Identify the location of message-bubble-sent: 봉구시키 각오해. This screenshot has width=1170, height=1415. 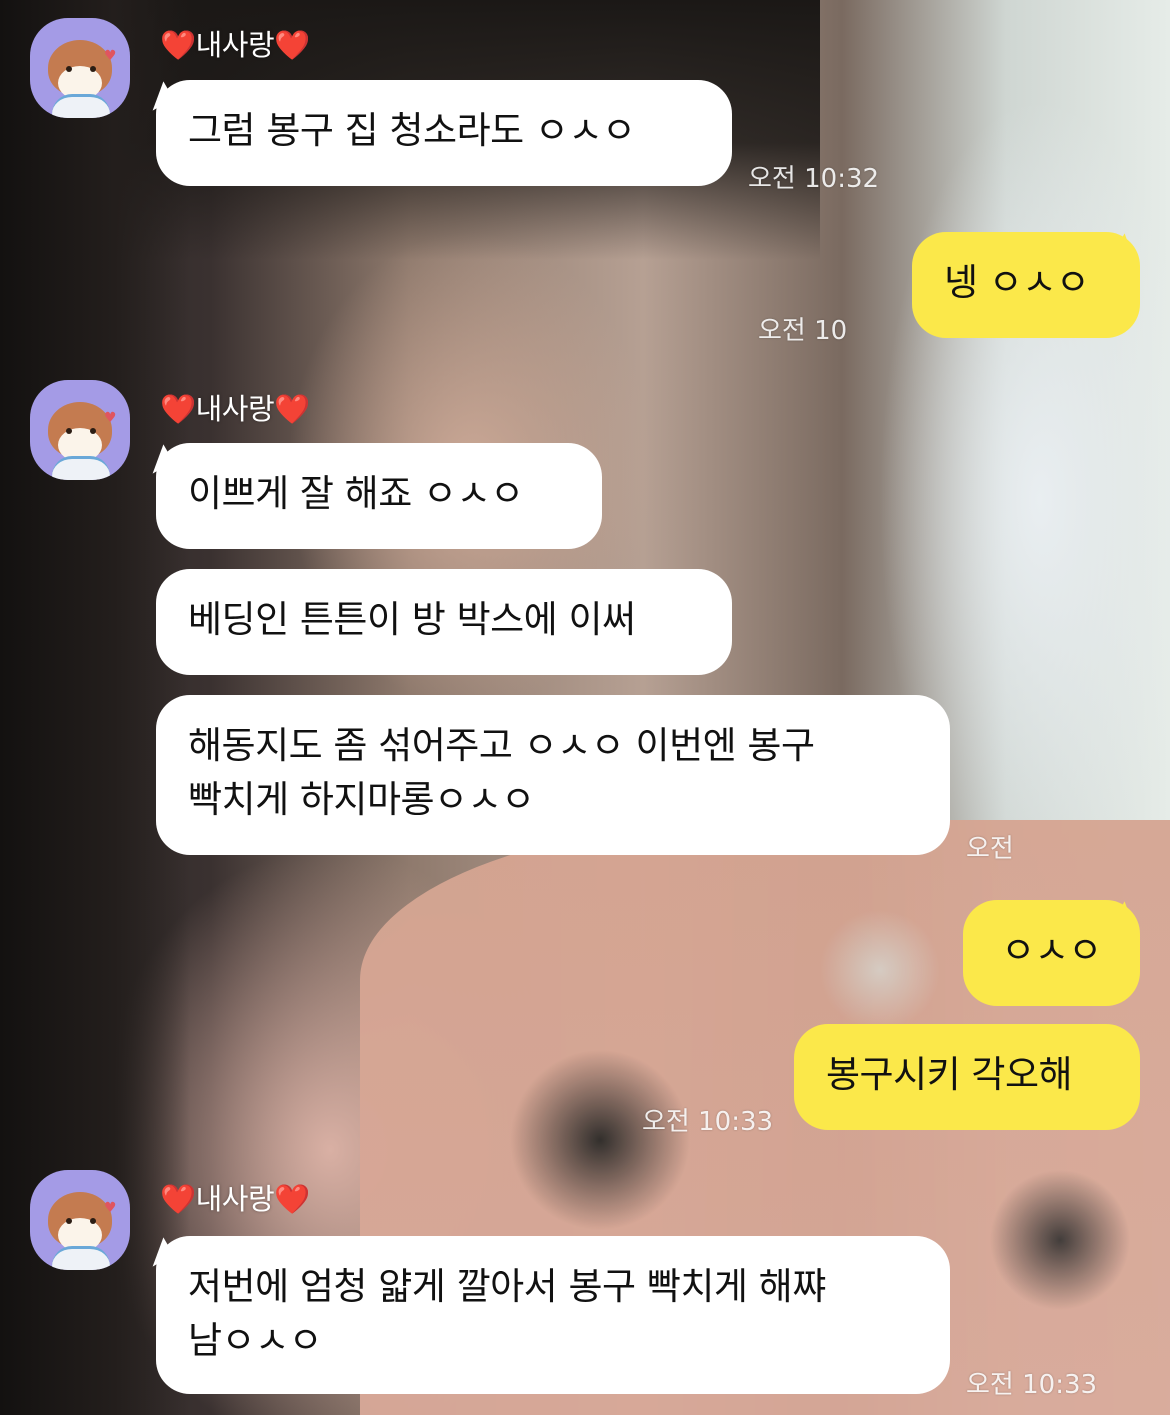
(967, 1077).